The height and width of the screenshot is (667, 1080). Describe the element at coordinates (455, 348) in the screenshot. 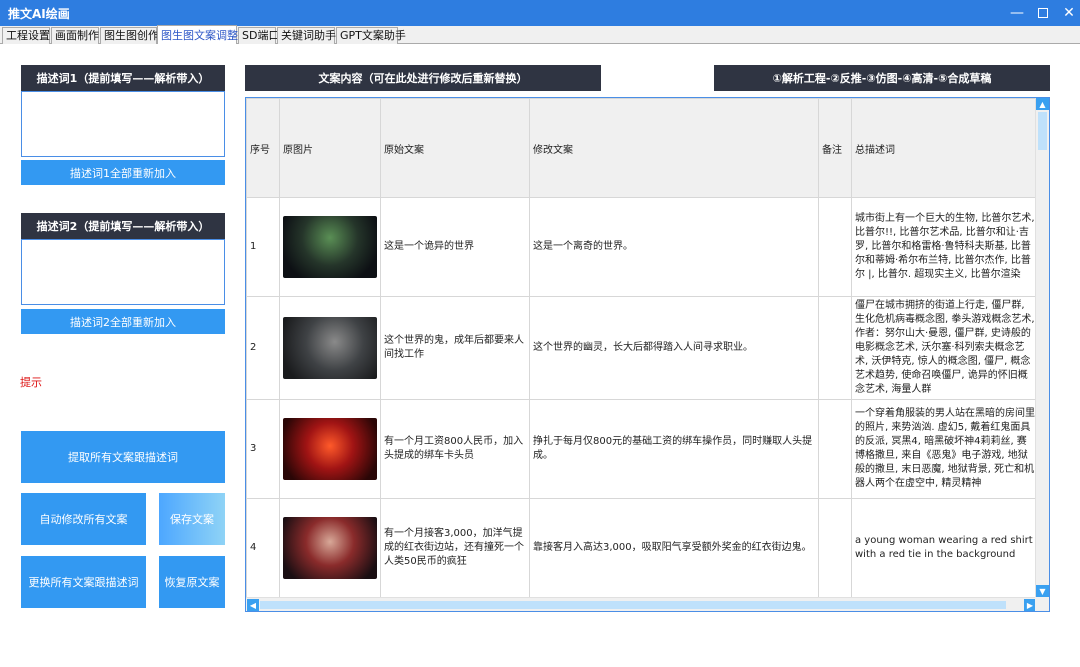

I see `cell-original-text: 这个世界的鬼，成年后都要来人间找工作` at that location.